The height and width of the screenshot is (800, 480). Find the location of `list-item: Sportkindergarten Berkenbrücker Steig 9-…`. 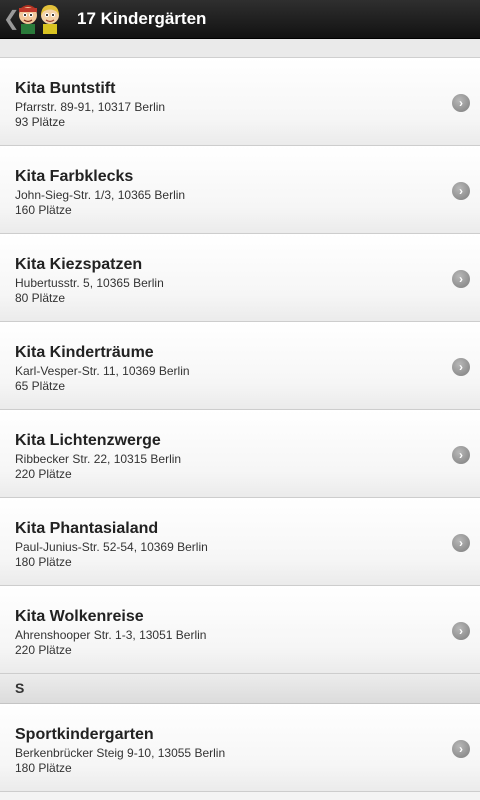

list-item: Sportkindergarten Berkenbrücker Steig 9-… is located at coordinates (240, 748).